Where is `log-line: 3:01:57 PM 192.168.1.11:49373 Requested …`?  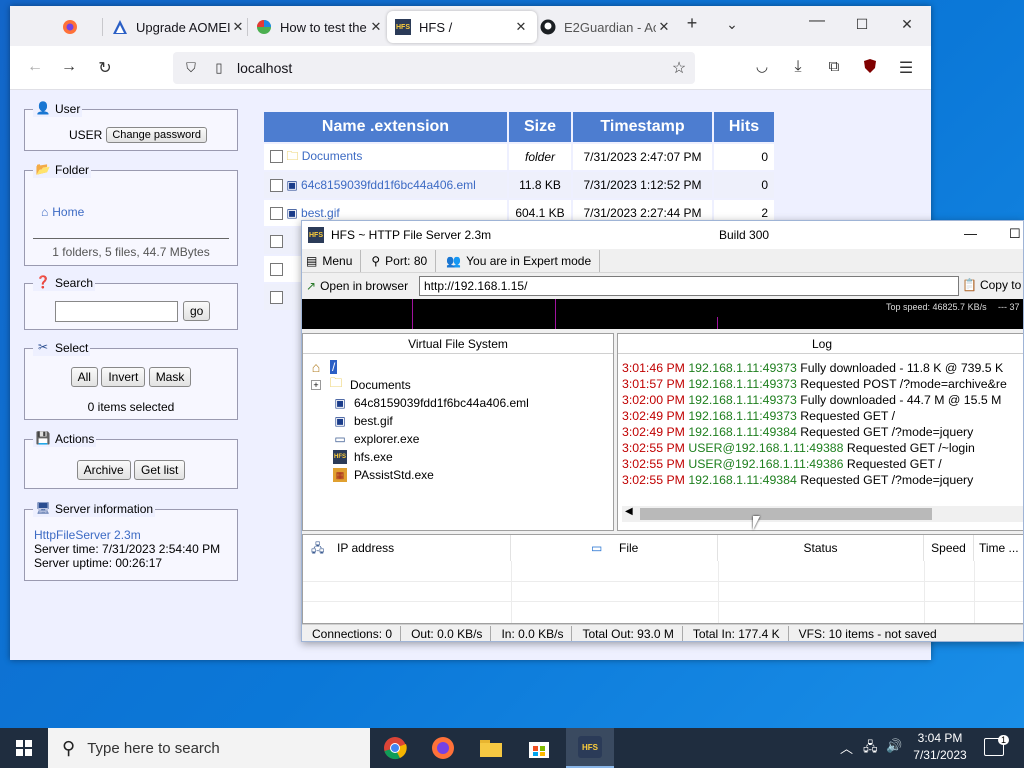
log-line: 3:01:57 PM 192.168.1.11:49373 Requested … is located at coordinates (814, 384).